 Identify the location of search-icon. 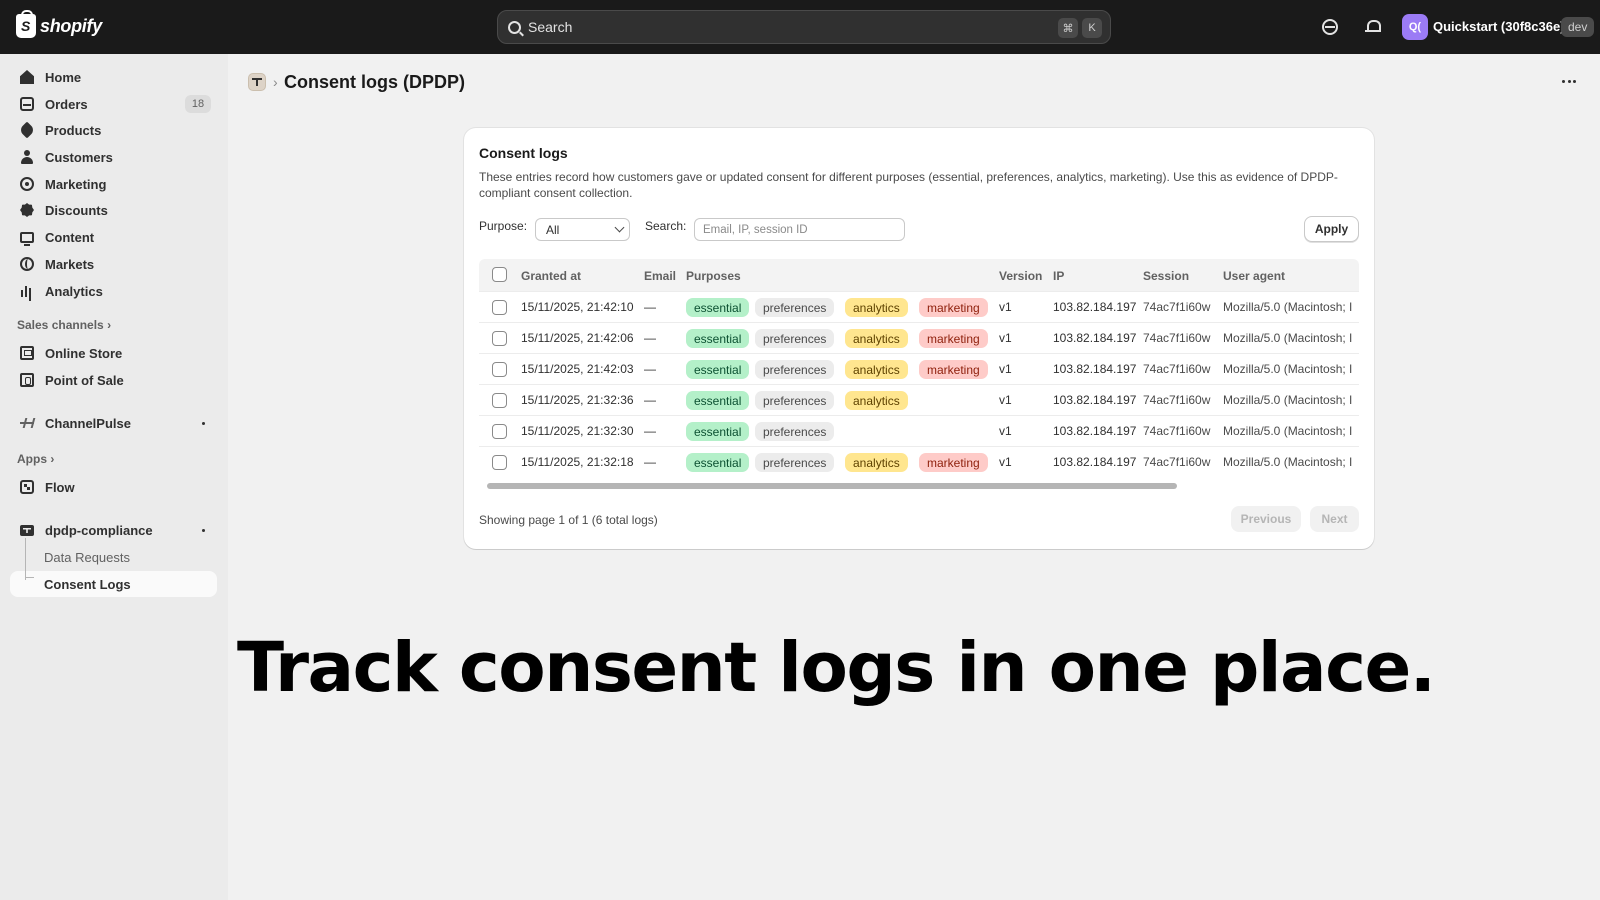
(514, 27).